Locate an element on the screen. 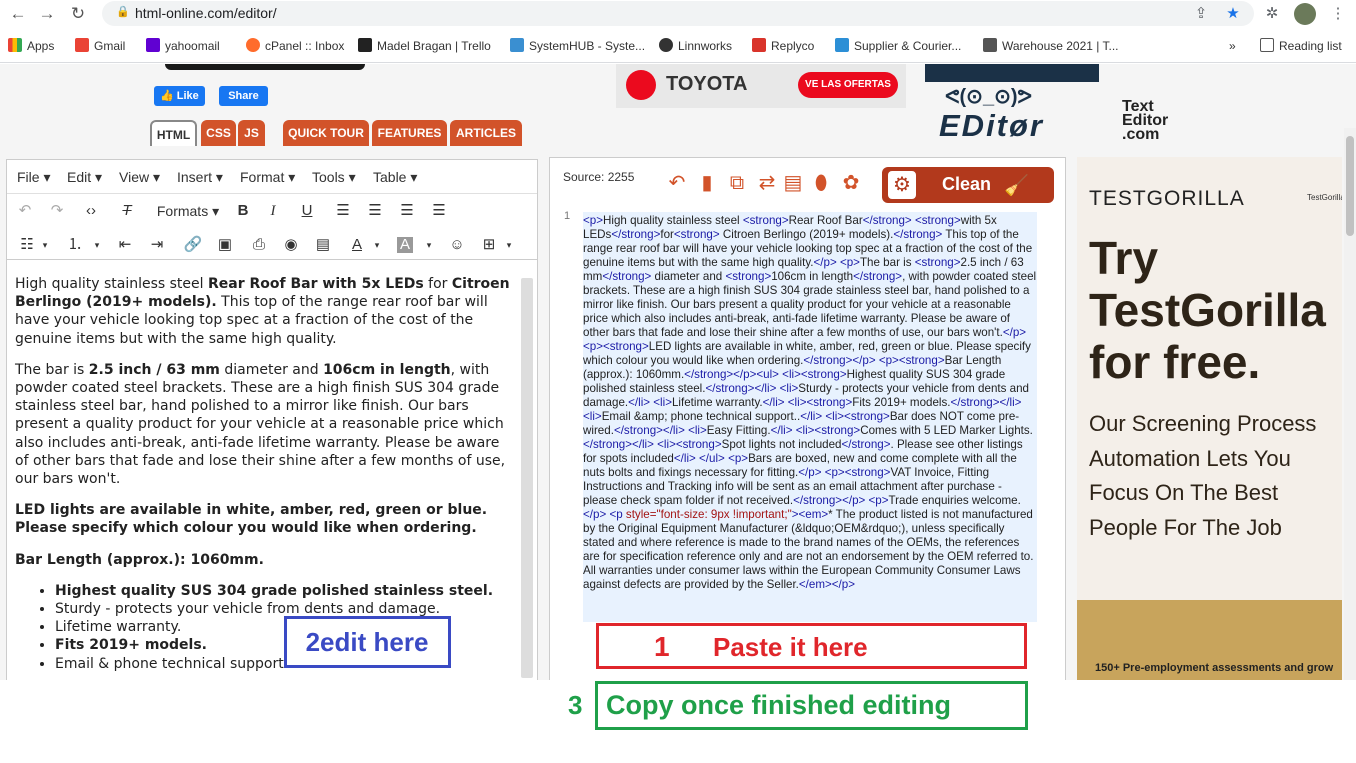 This screenshot has height=763, width=1356. pin-icon: ⬮ is located at coordinates (821, 183).